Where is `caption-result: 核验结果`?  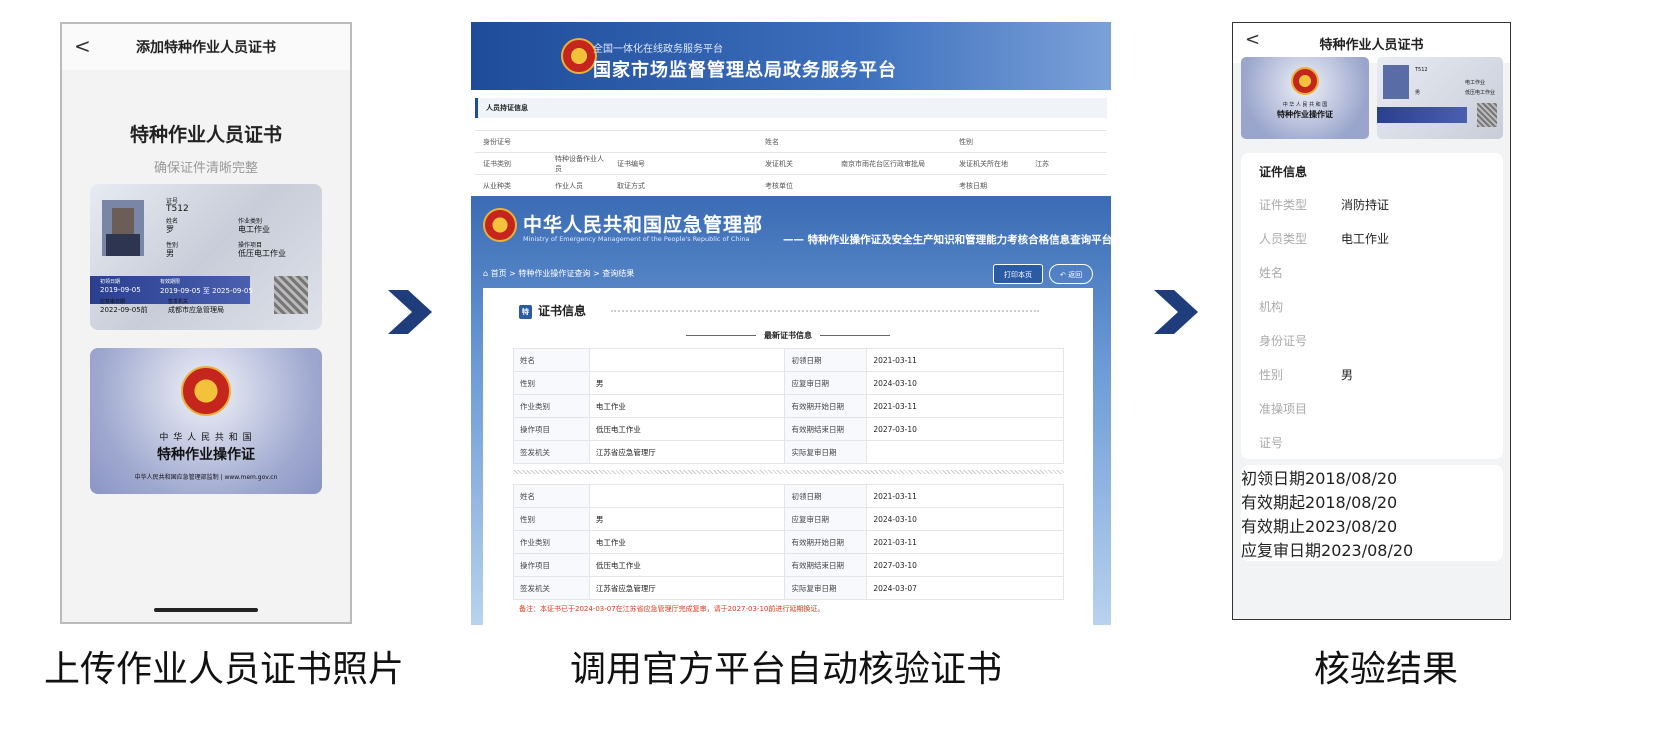
caption-result: 核验结果 is located at coordinates (1386, 669).